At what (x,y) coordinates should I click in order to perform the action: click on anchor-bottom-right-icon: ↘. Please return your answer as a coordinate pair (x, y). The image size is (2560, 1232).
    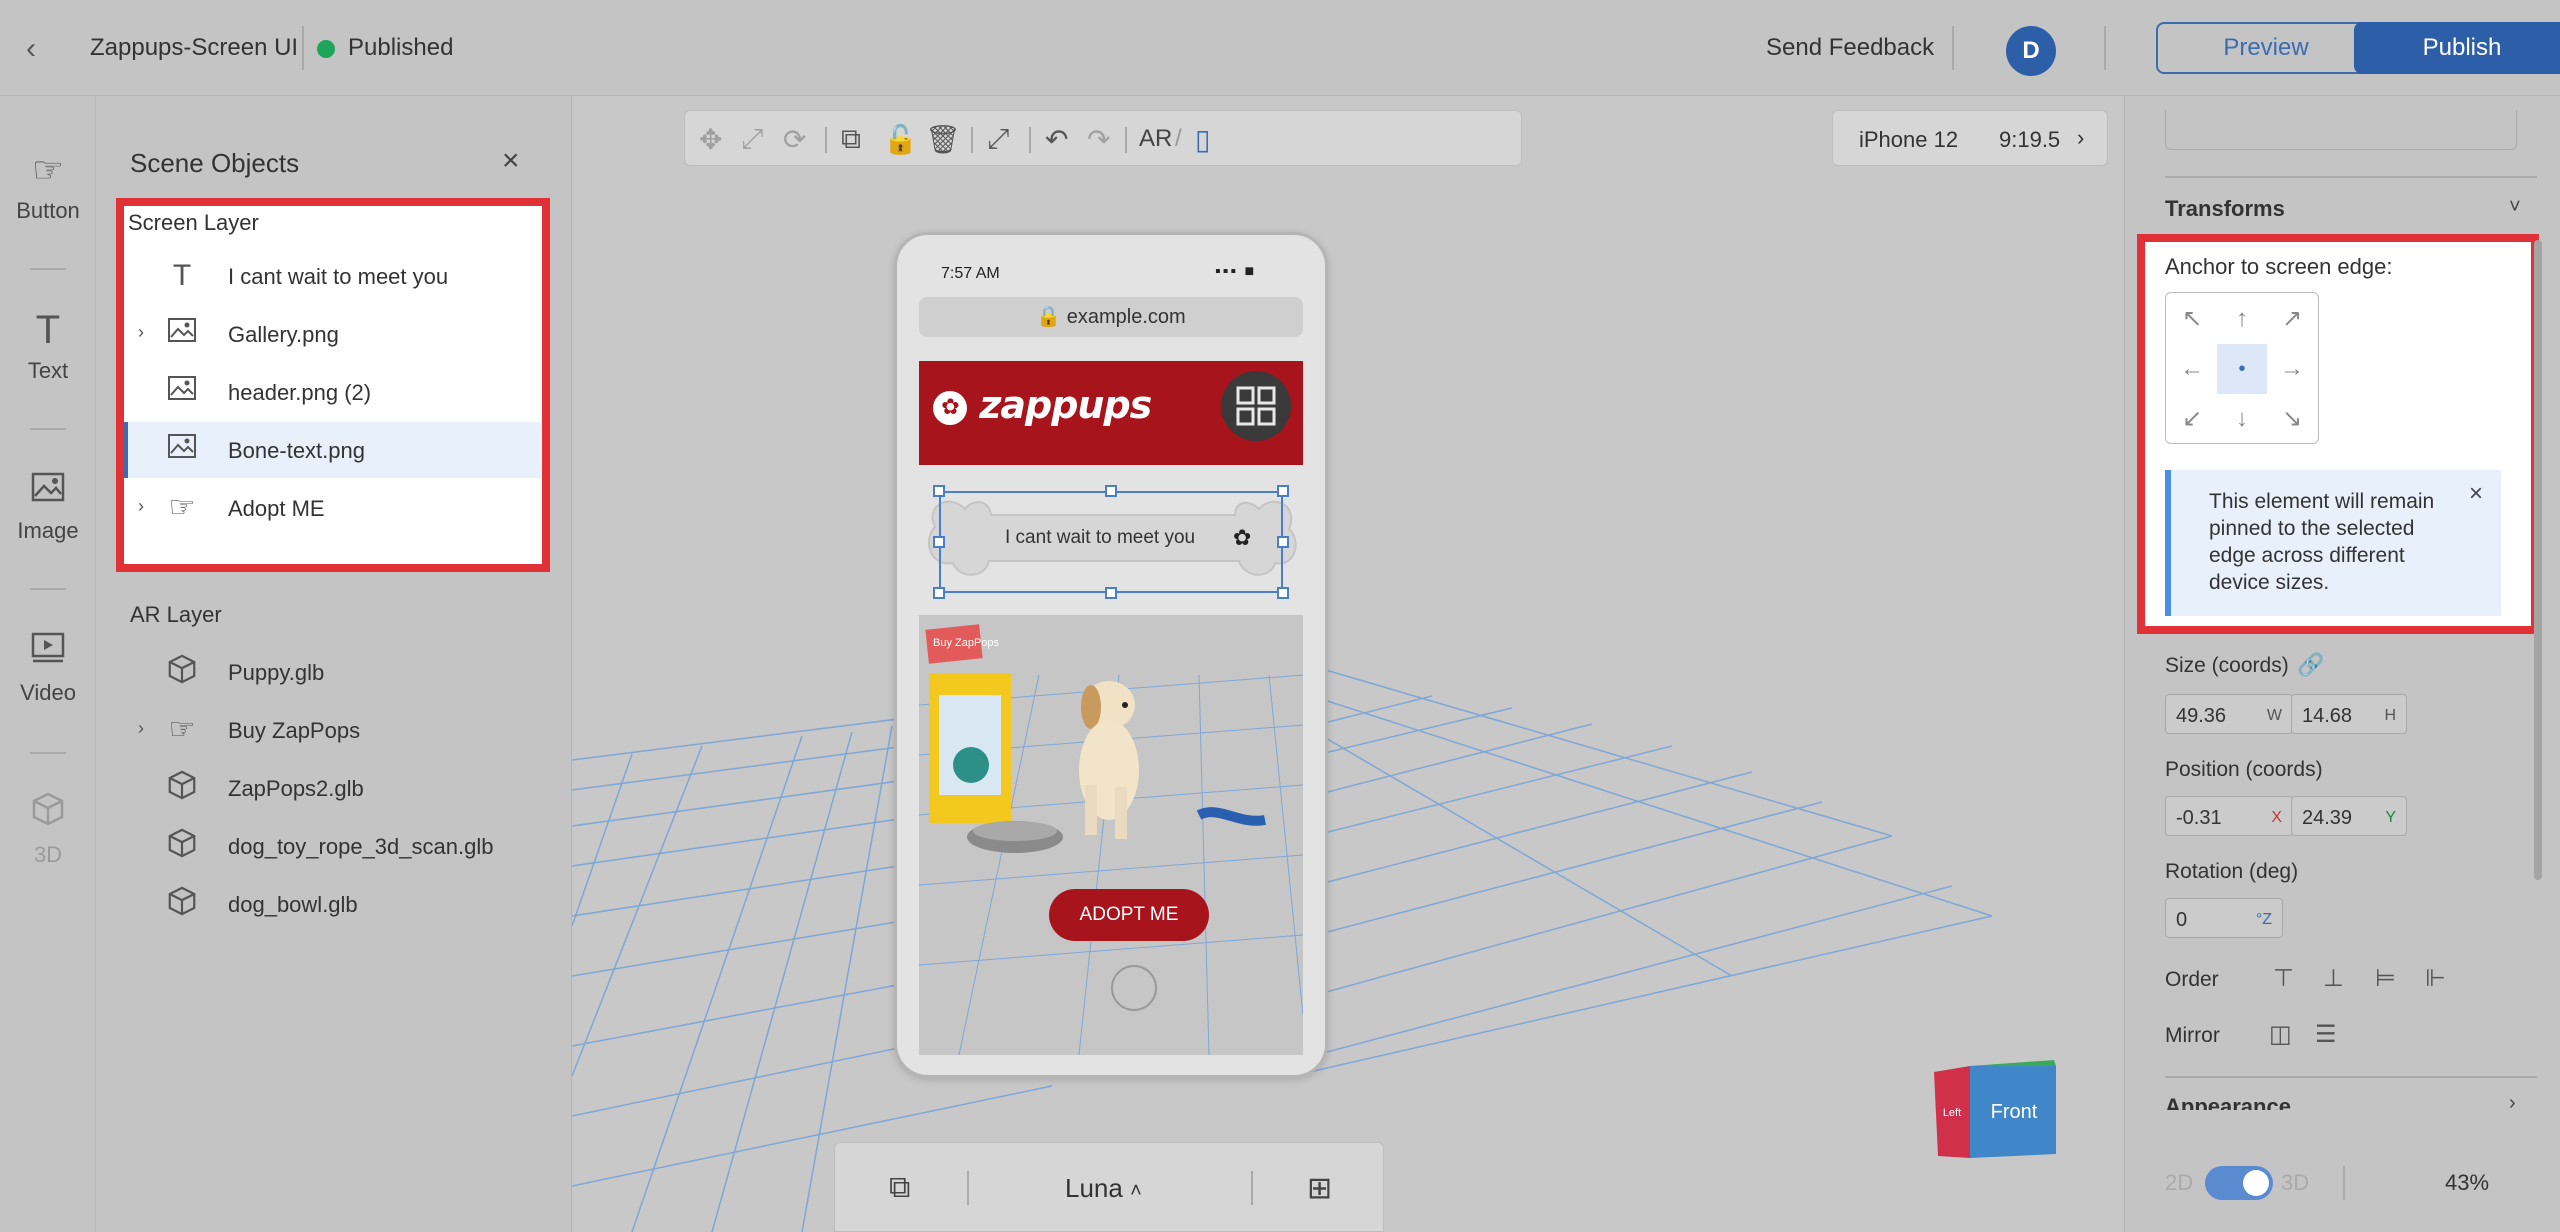
    Looking at the image, I should click on (2292, 419).